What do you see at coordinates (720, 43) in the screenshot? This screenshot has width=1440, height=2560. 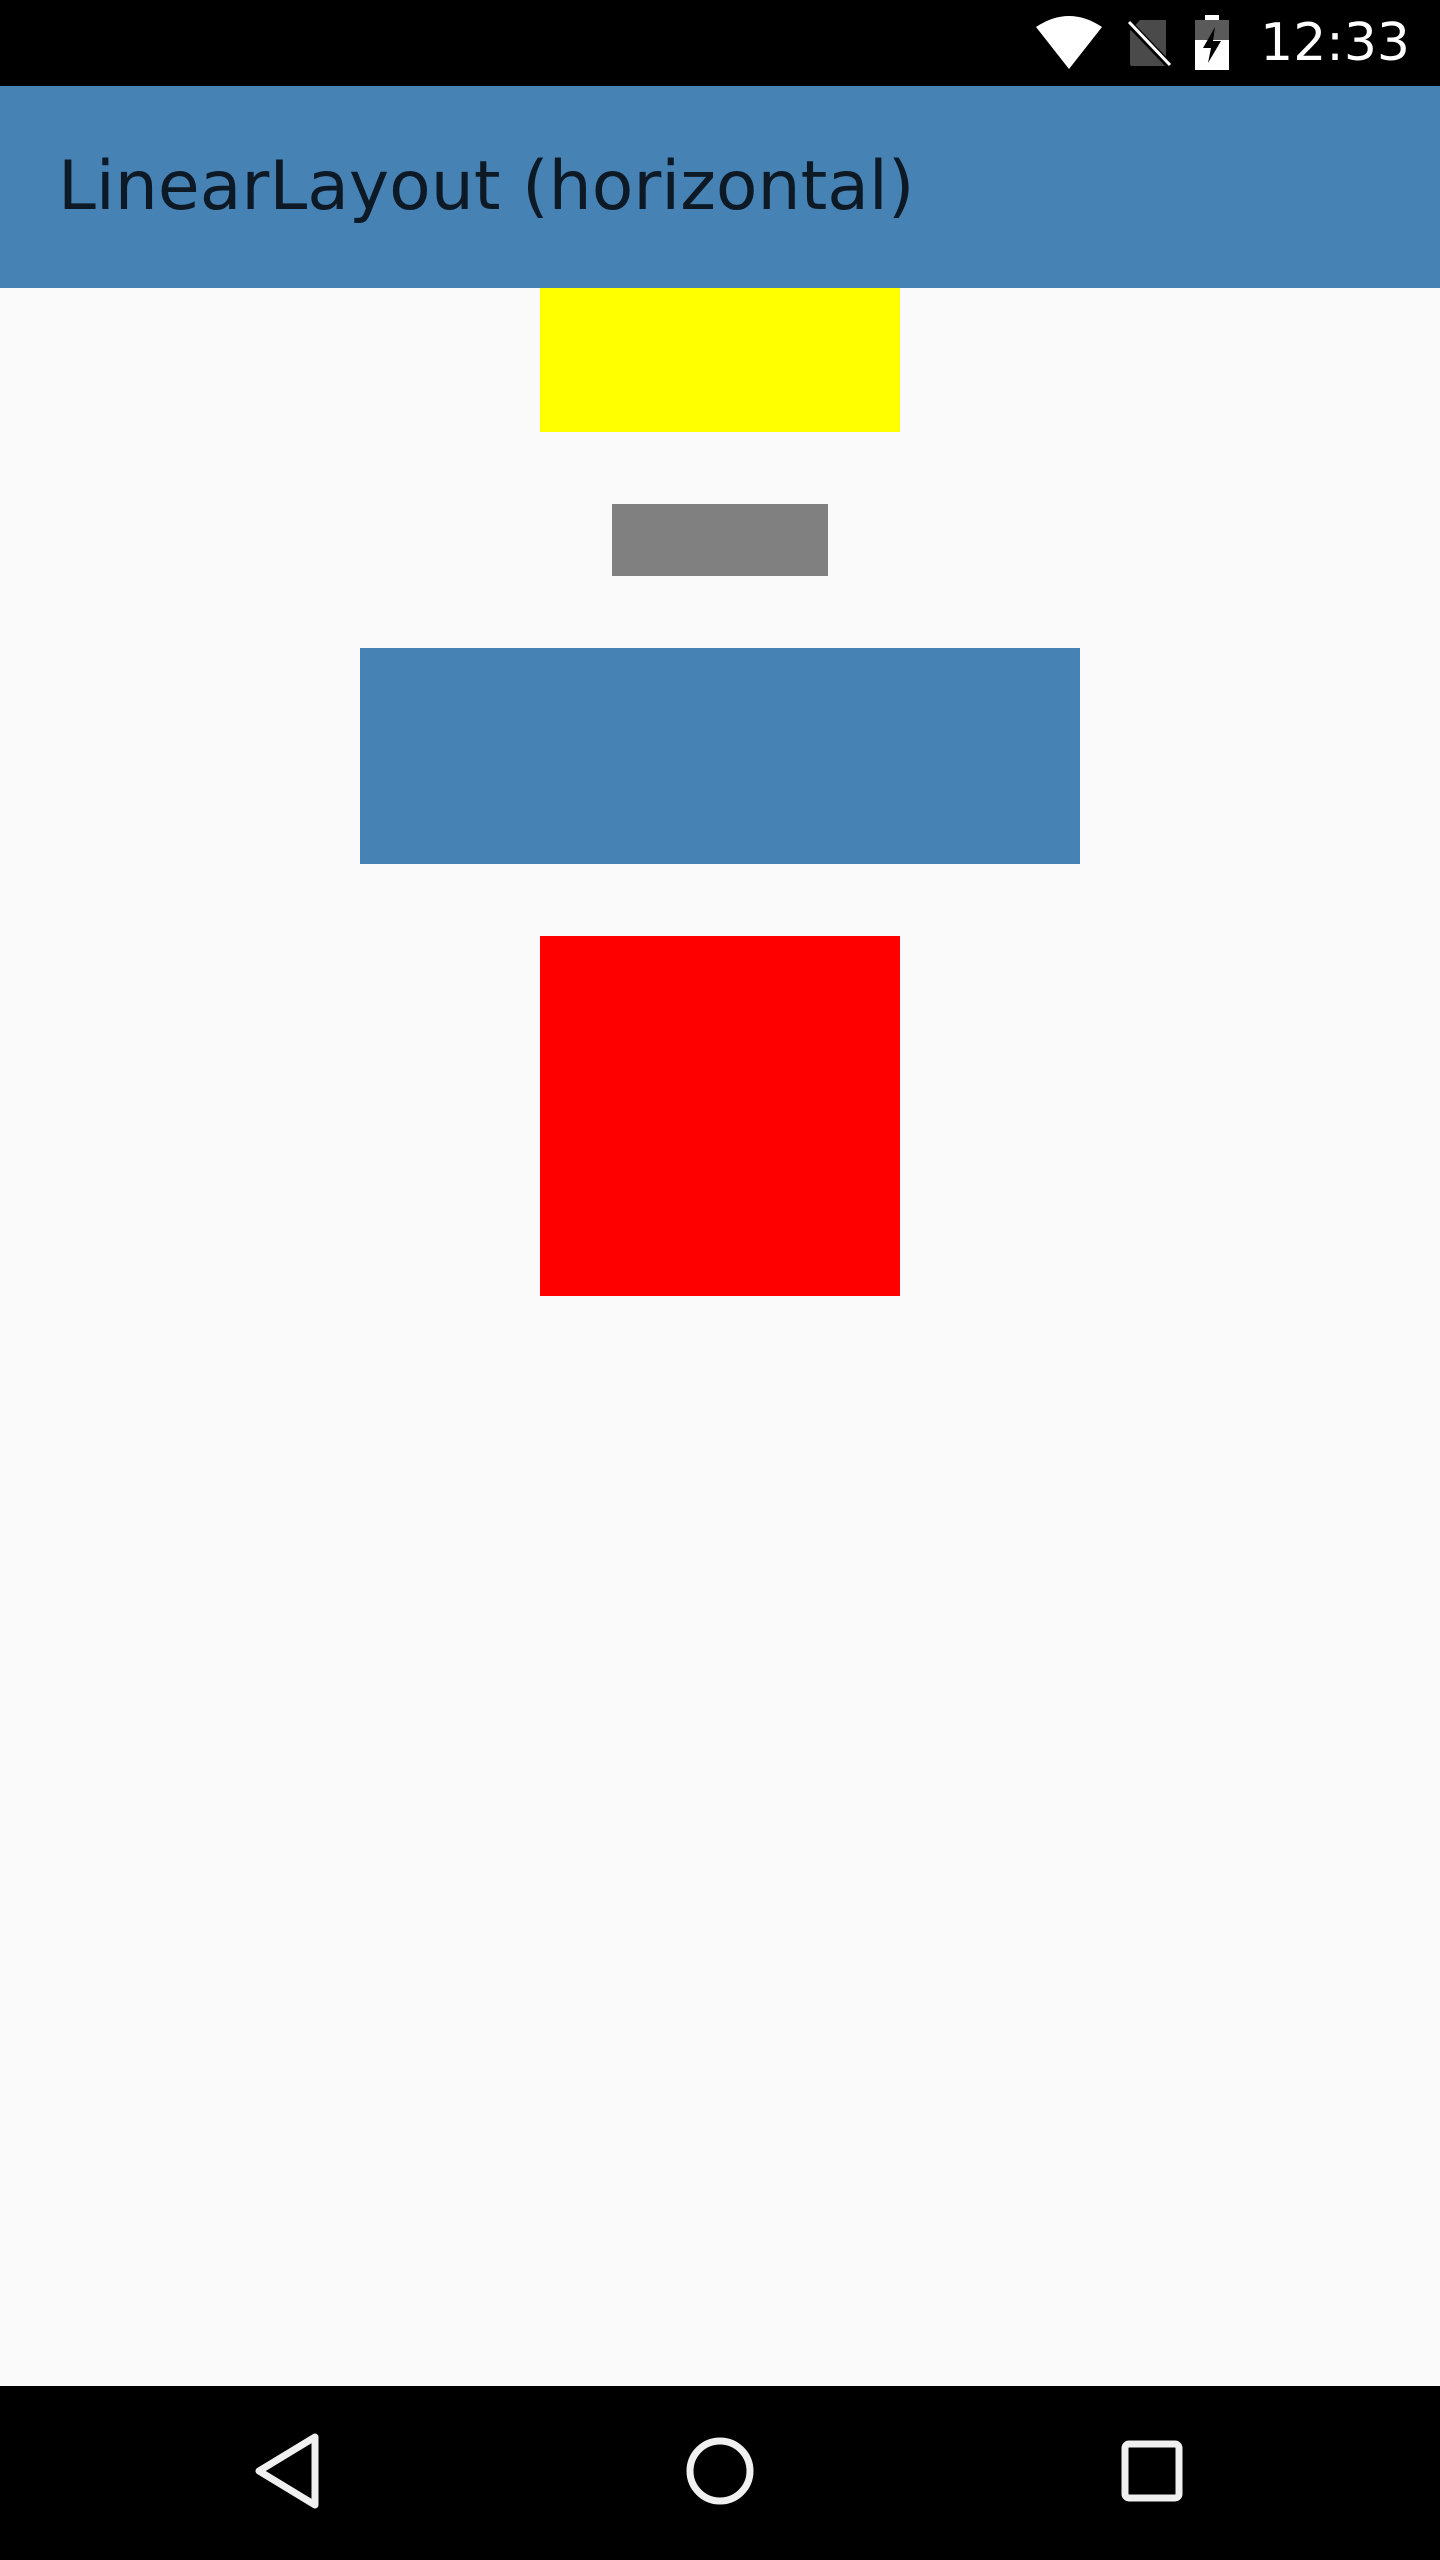 I see `status-bar: 12:33` at bounding box center [720, 43].